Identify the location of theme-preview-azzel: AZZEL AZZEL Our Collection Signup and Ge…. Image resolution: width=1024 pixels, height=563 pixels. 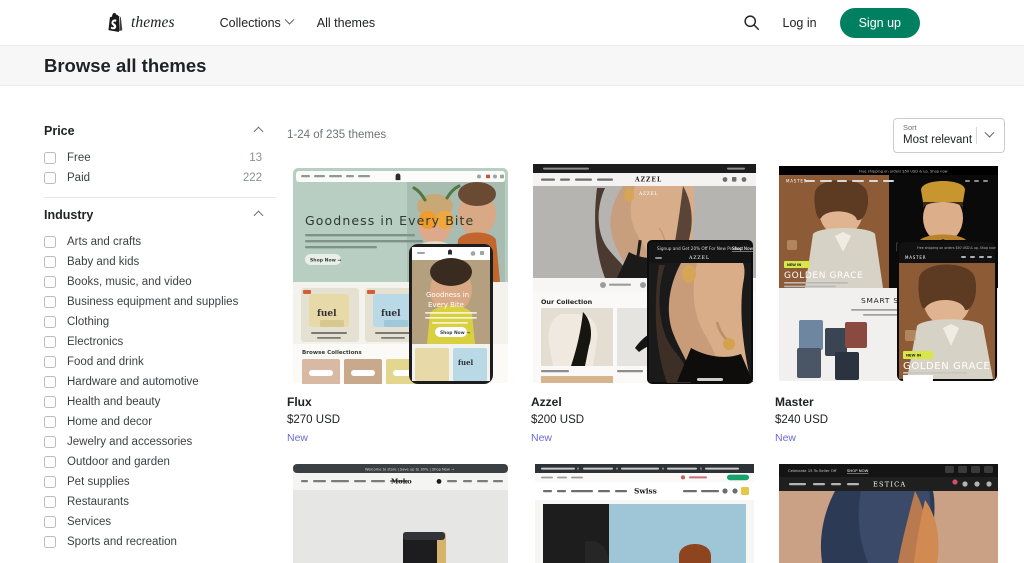
(644, 273).